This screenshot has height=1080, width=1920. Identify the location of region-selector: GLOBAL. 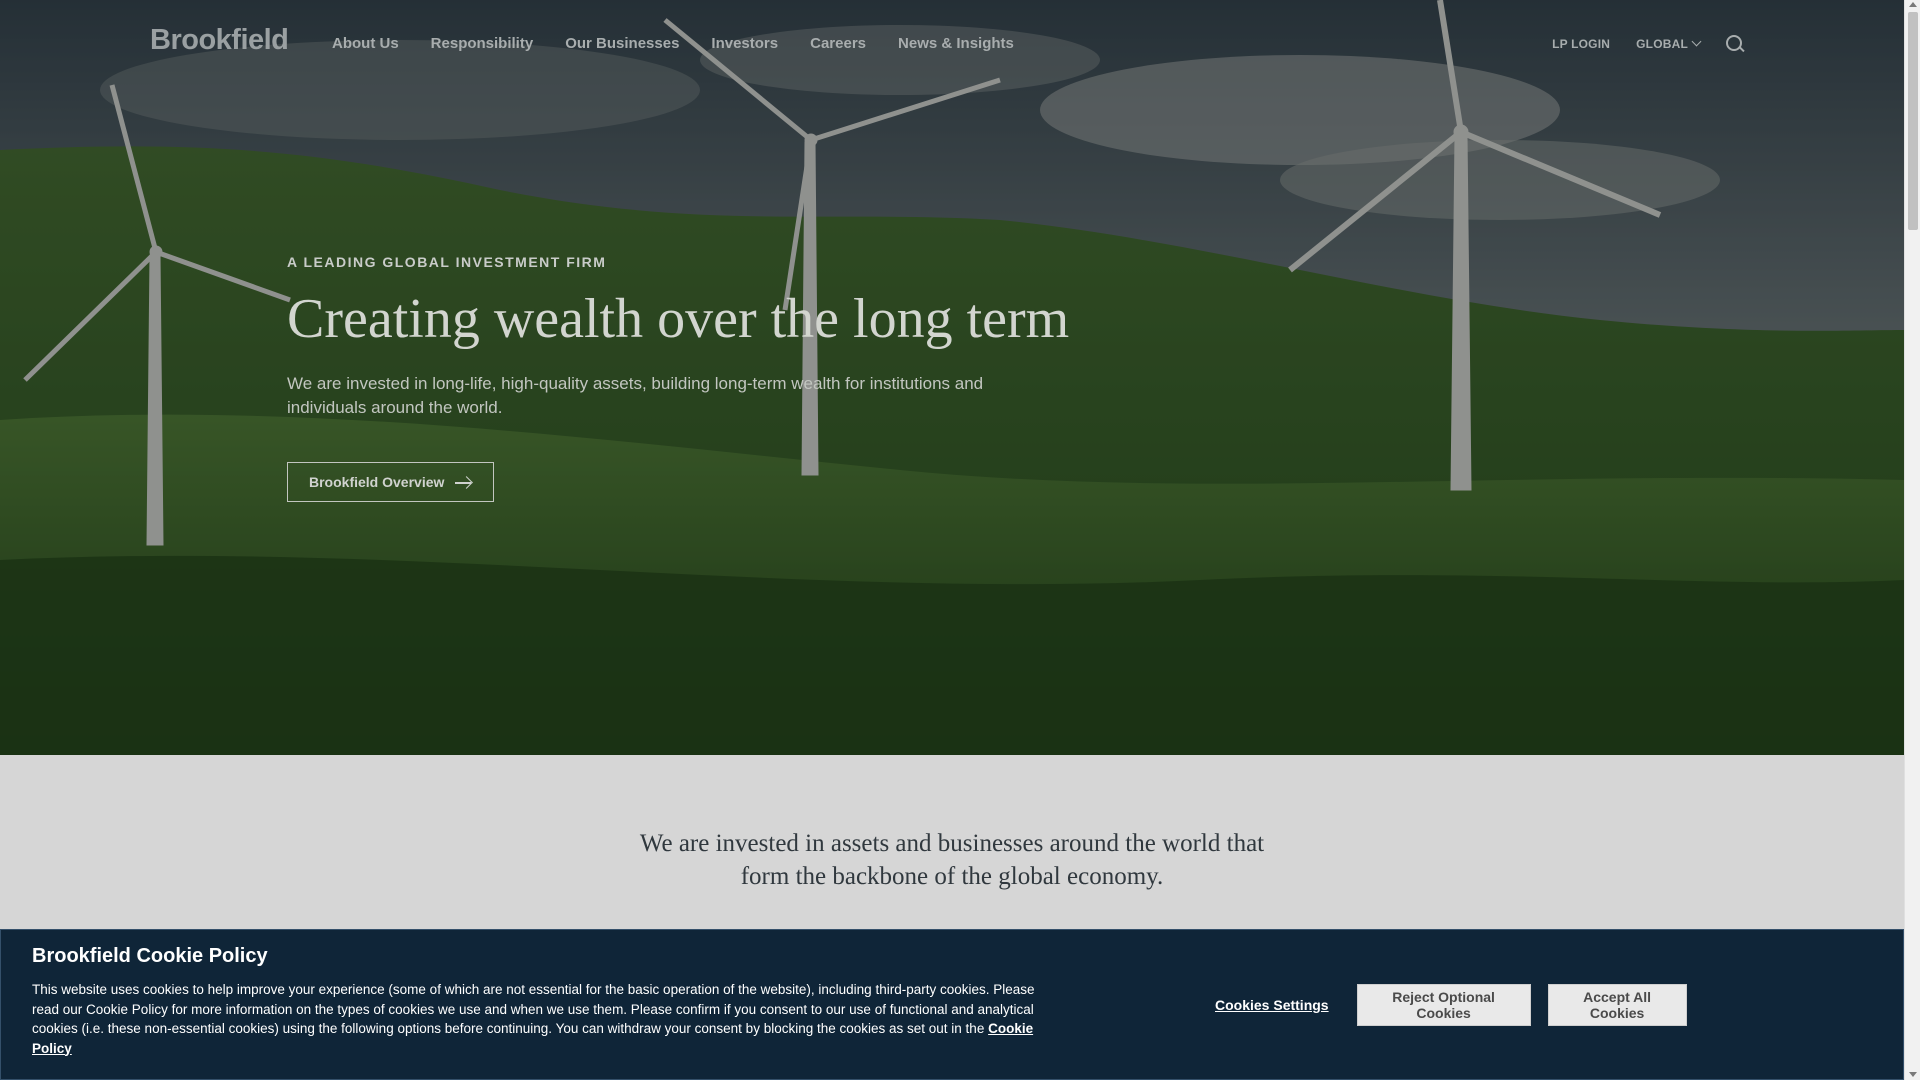
(1669, 43).